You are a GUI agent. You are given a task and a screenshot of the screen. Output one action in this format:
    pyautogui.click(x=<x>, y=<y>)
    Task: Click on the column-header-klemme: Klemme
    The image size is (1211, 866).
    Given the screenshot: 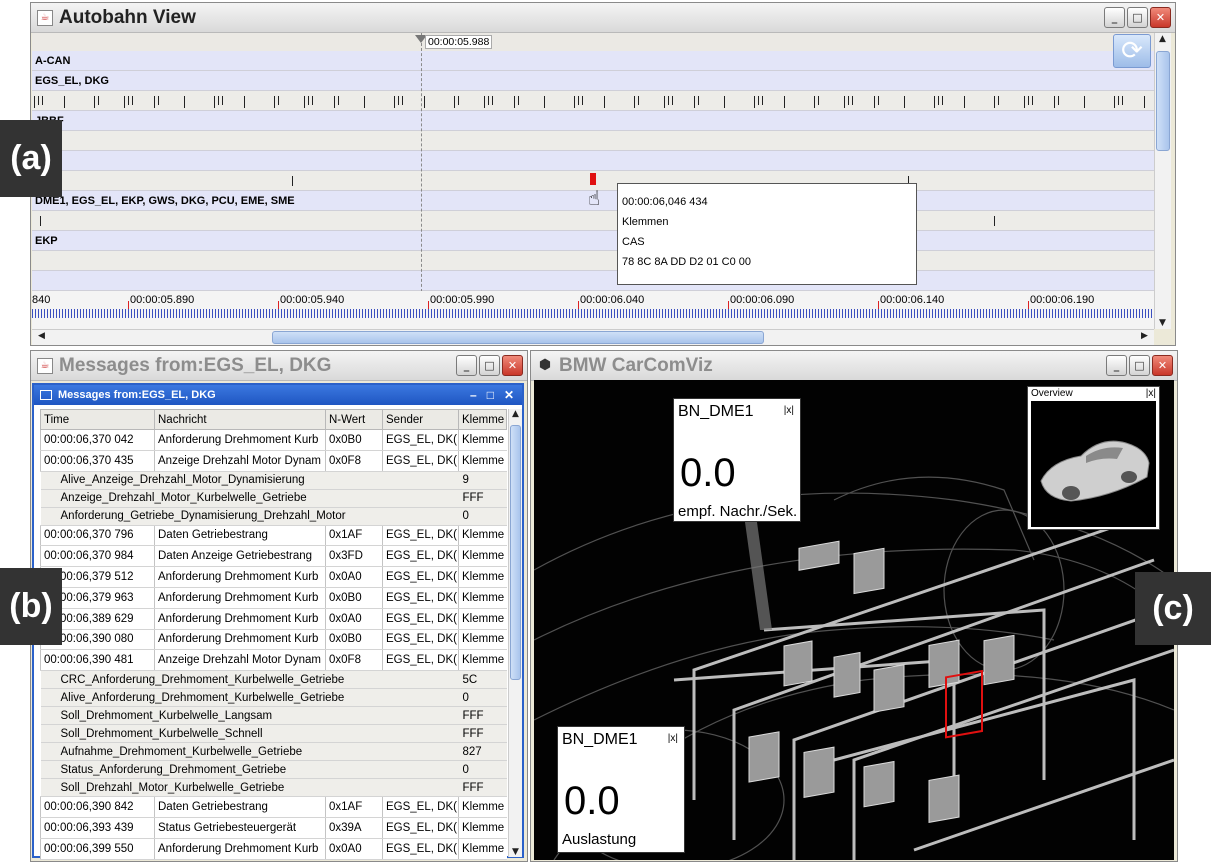 What is the action you would take?
    pyautogui.click(x=482, y=419)
    